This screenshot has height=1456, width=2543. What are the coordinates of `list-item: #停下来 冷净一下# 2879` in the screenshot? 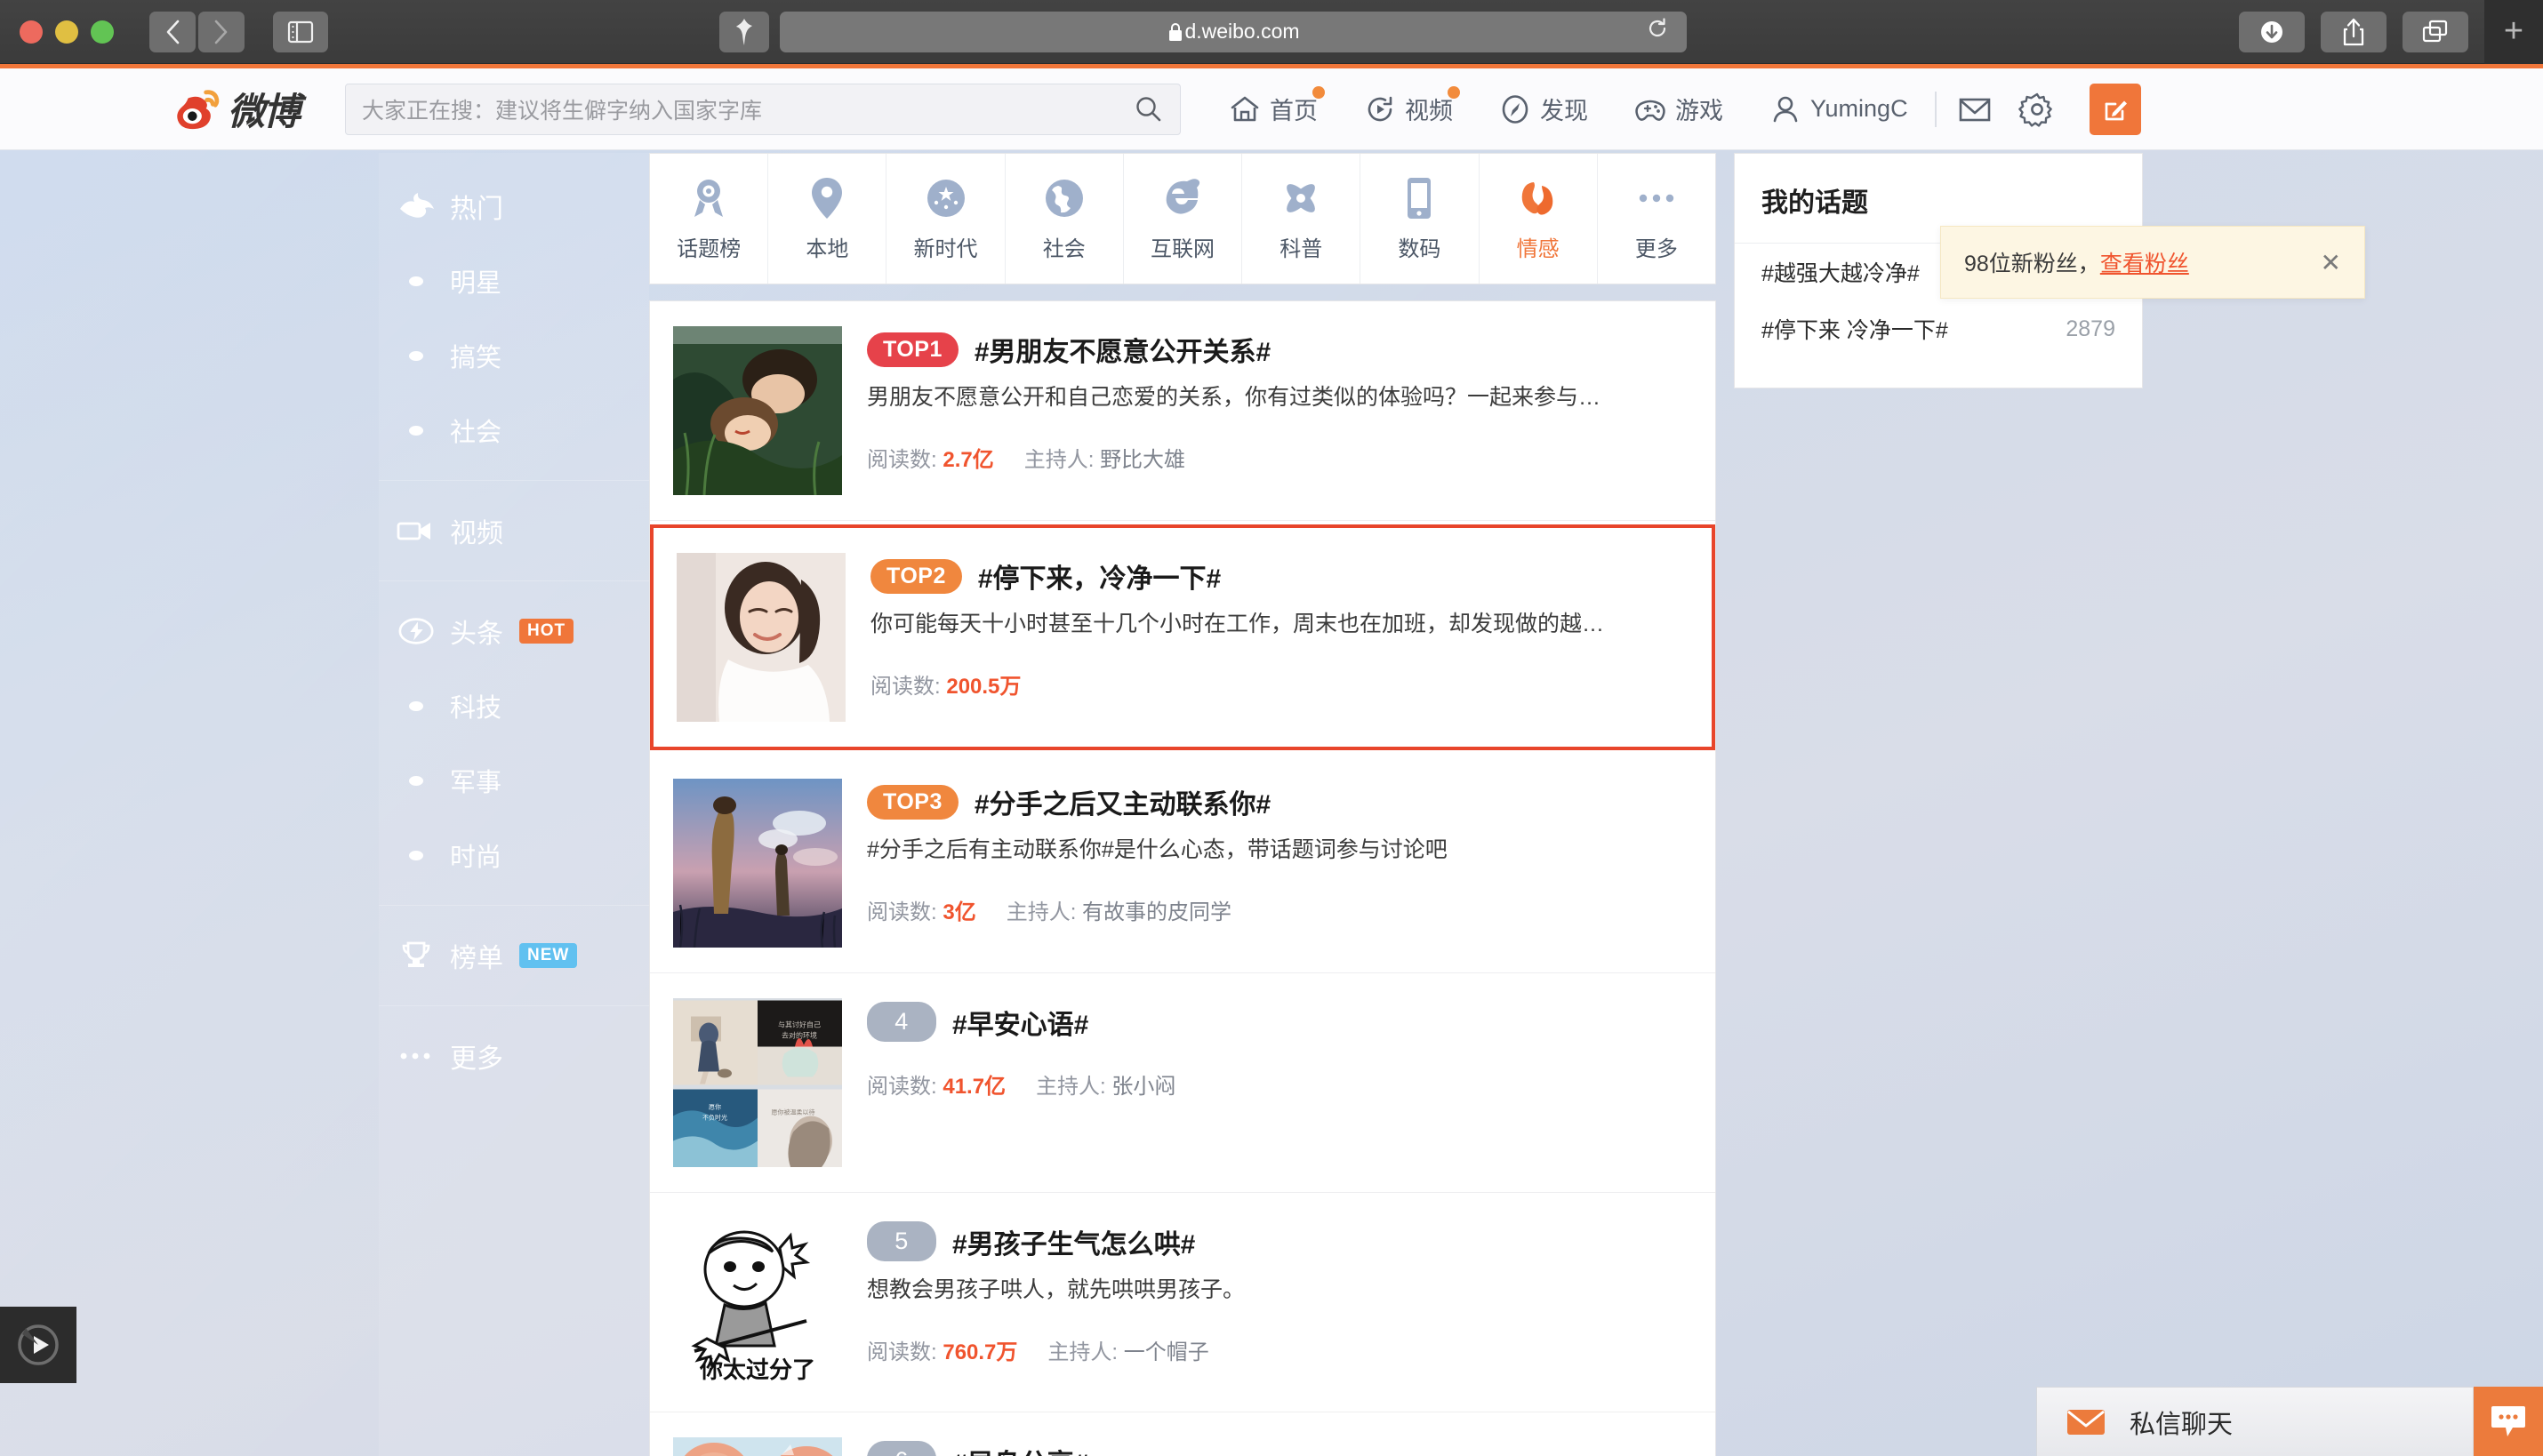 It's located at (1939, 328).